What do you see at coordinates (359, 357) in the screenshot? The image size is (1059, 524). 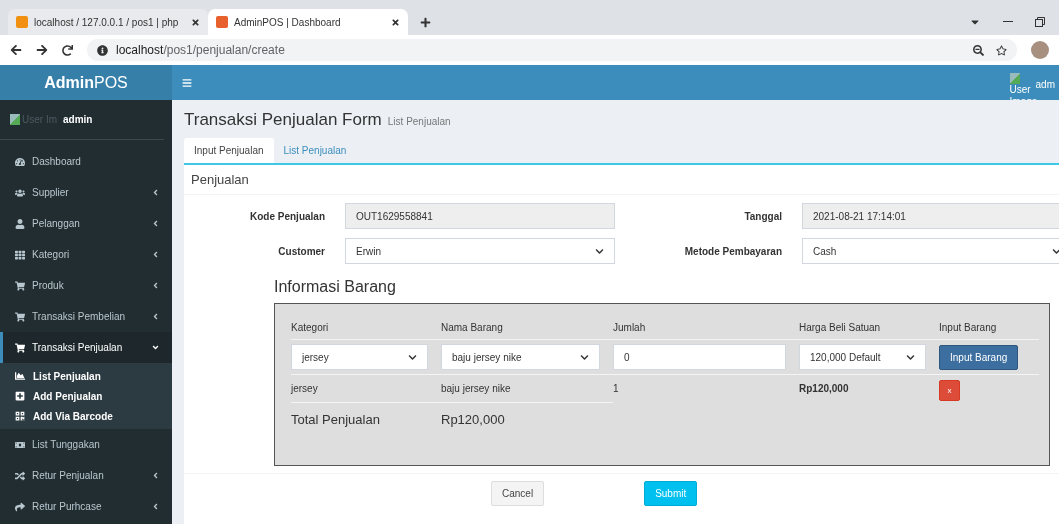 I see `select-field: jersey` at bounding box center [359, 357].